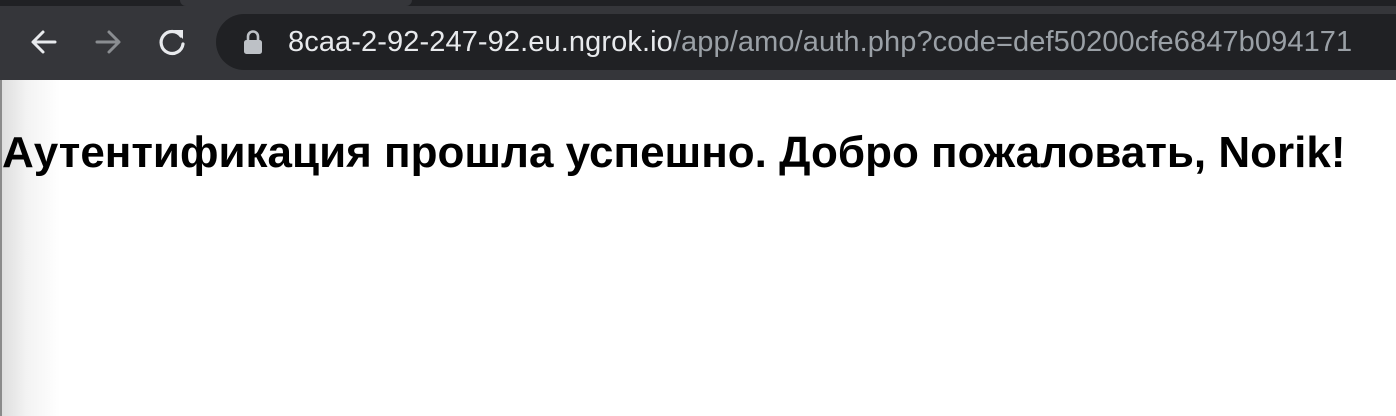  I want to click on lock-icon, so click(253, 42).